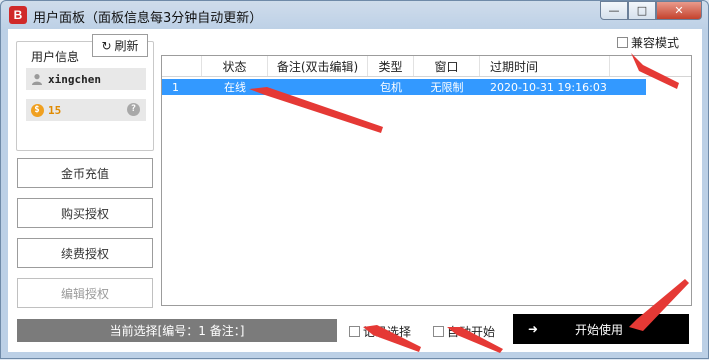  I want to click on column-header-status: 状态, so click(235, 66).